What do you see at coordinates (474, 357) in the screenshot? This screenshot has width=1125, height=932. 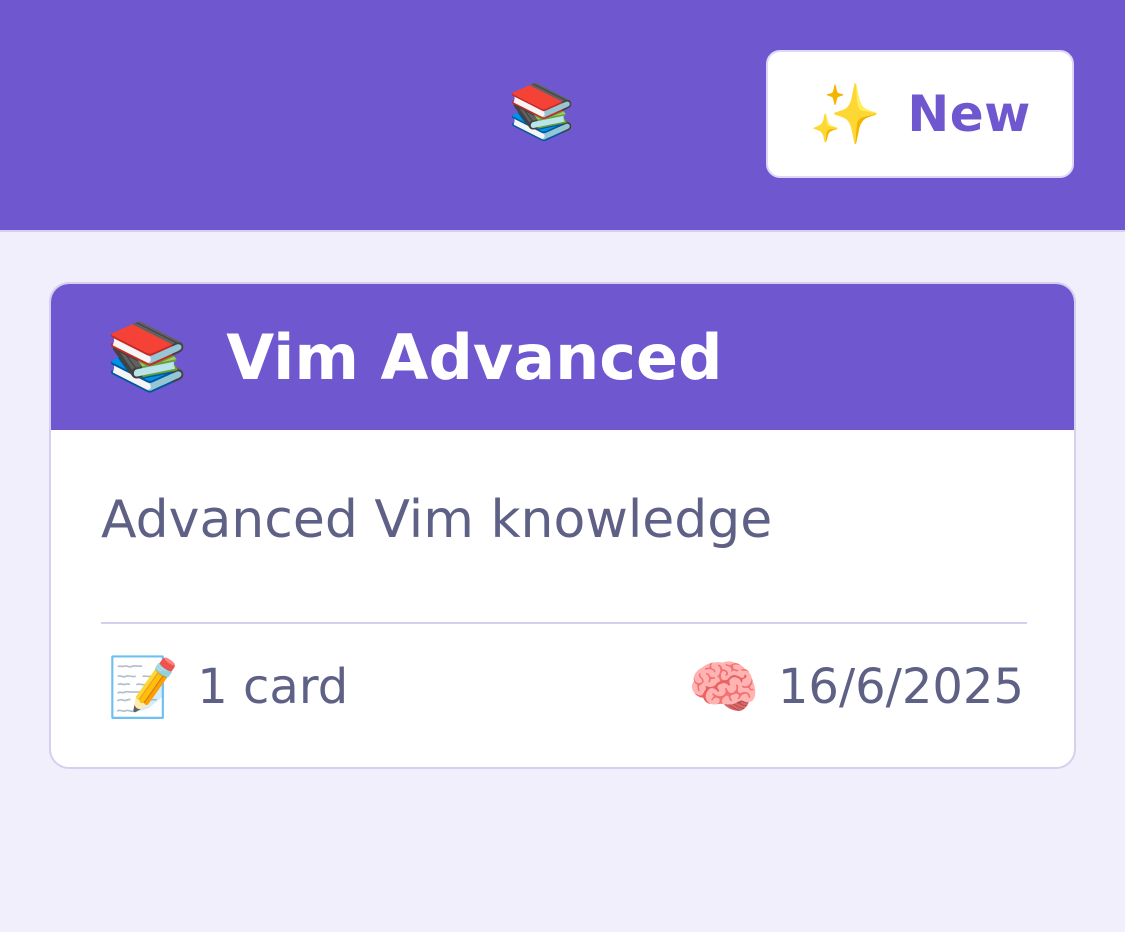 I see `deck-title: Vim Advanced` at bounding box center [474, 357].